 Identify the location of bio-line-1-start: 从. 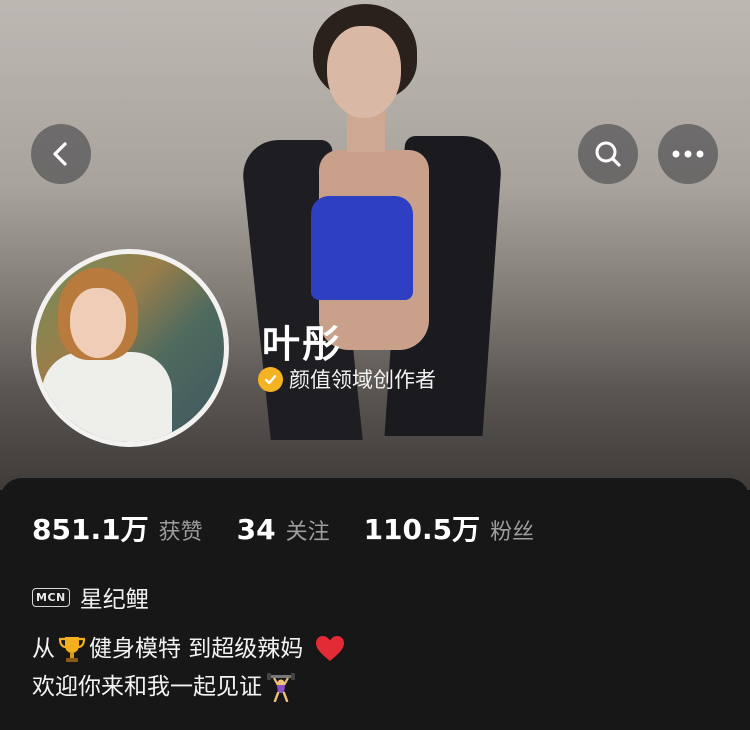
(43, 649).